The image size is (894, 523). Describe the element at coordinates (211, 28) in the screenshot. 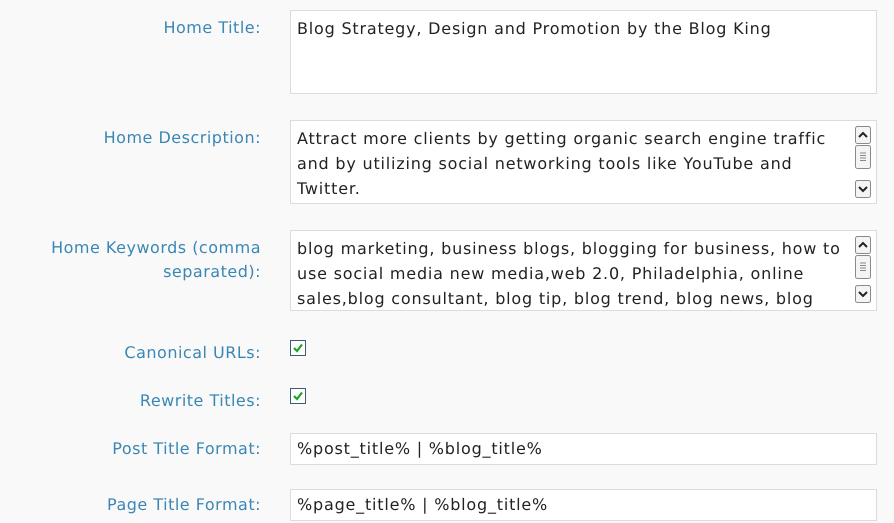

I see `field-label: Home Title:` at that location.